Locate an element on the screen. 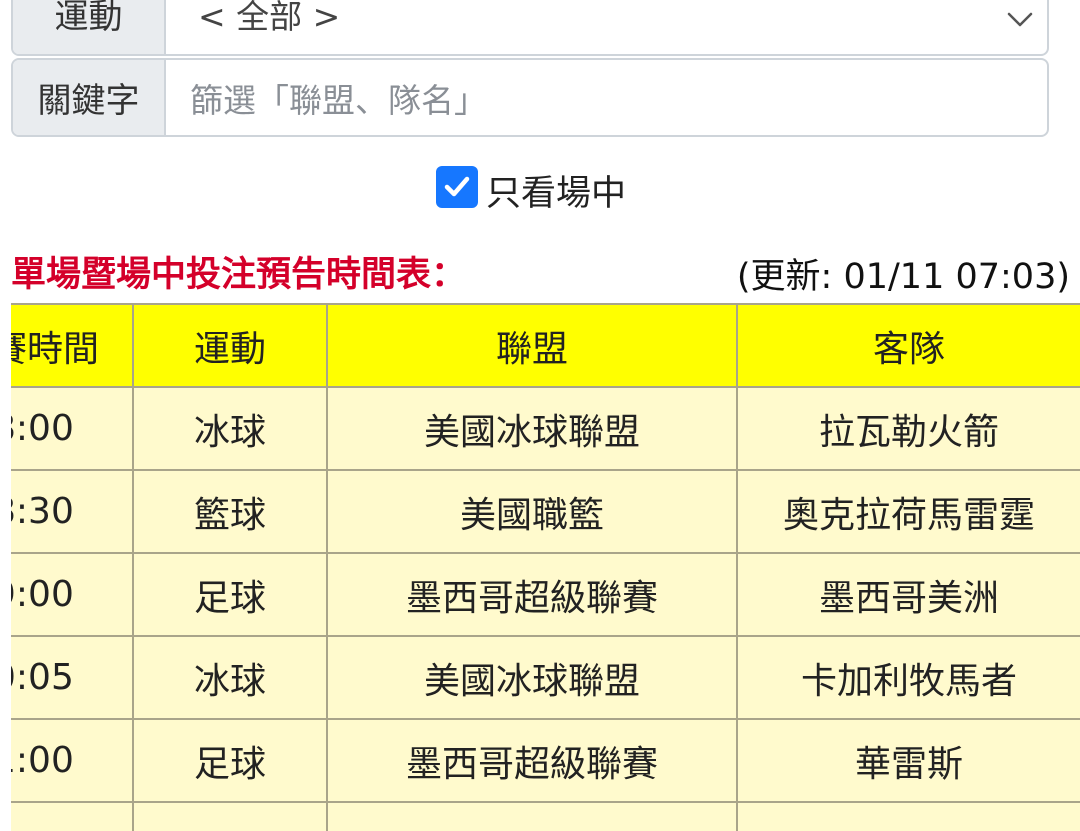  sport-filter-label: 運 動 is located at coordinates (89, 27).